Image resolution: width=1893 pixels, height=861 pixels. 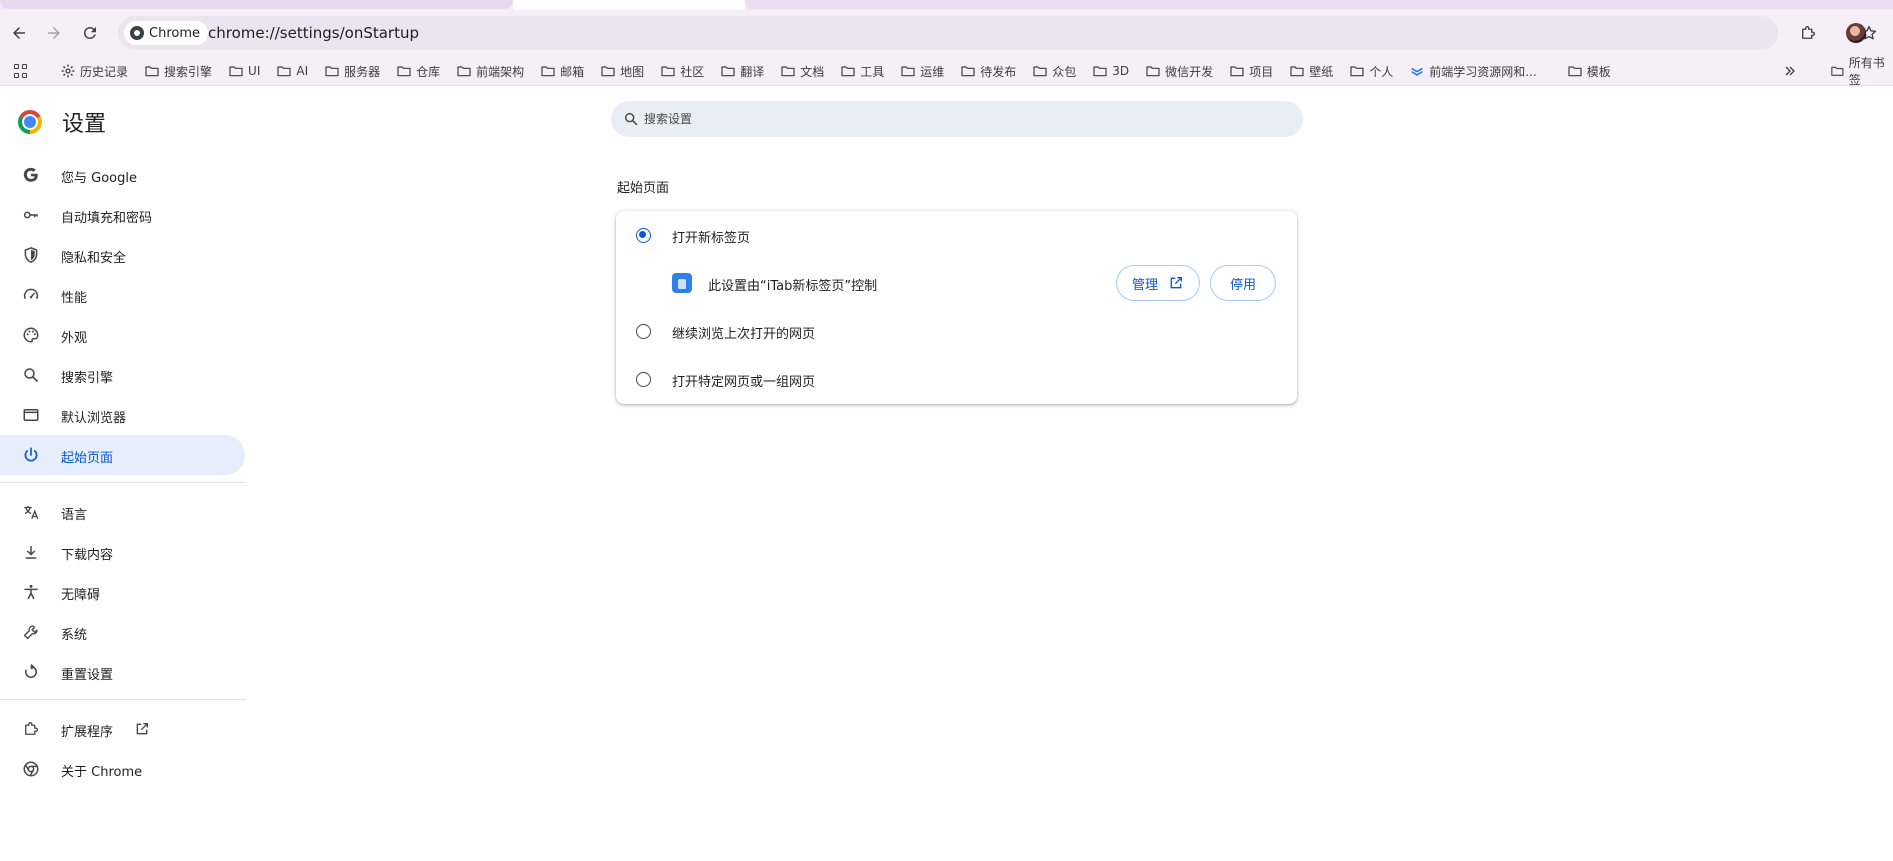 What do you see at coordinates (122, 175) in the screenshot?
I see `sidebar-item-you-and-google: 您与 Google` at bounding box center [122, 175].